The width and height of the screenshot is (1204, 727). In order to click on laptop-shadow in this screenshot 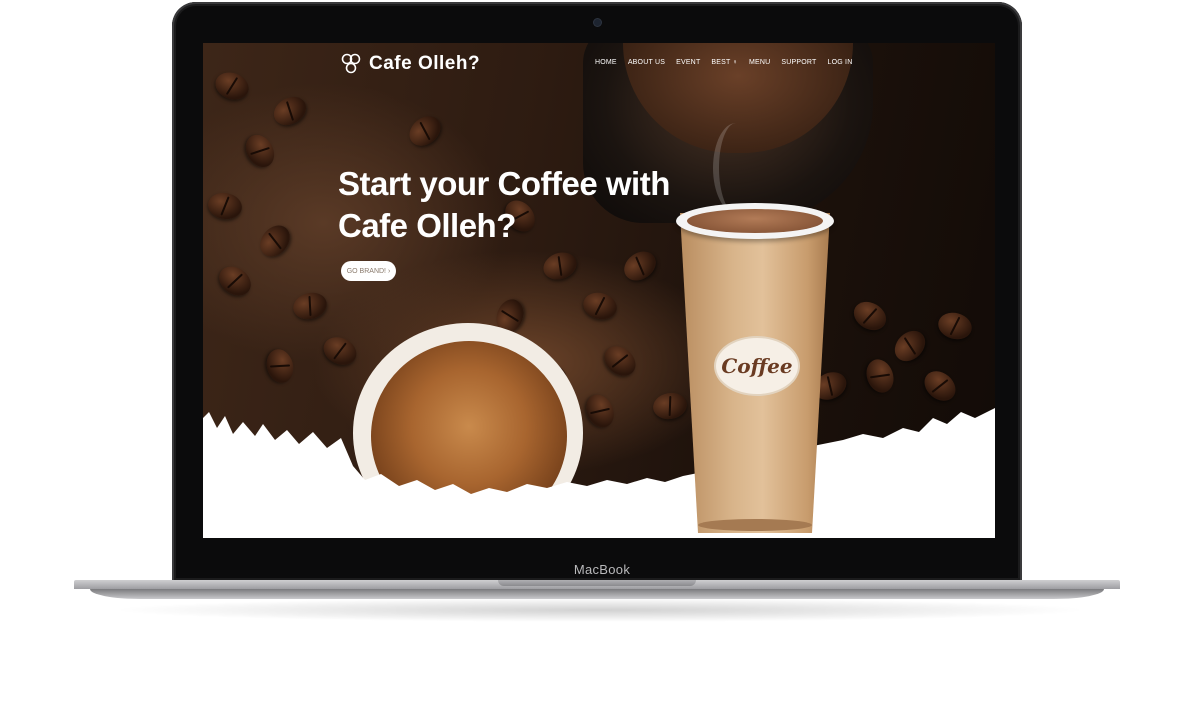, I will do `click(600, 610)`.